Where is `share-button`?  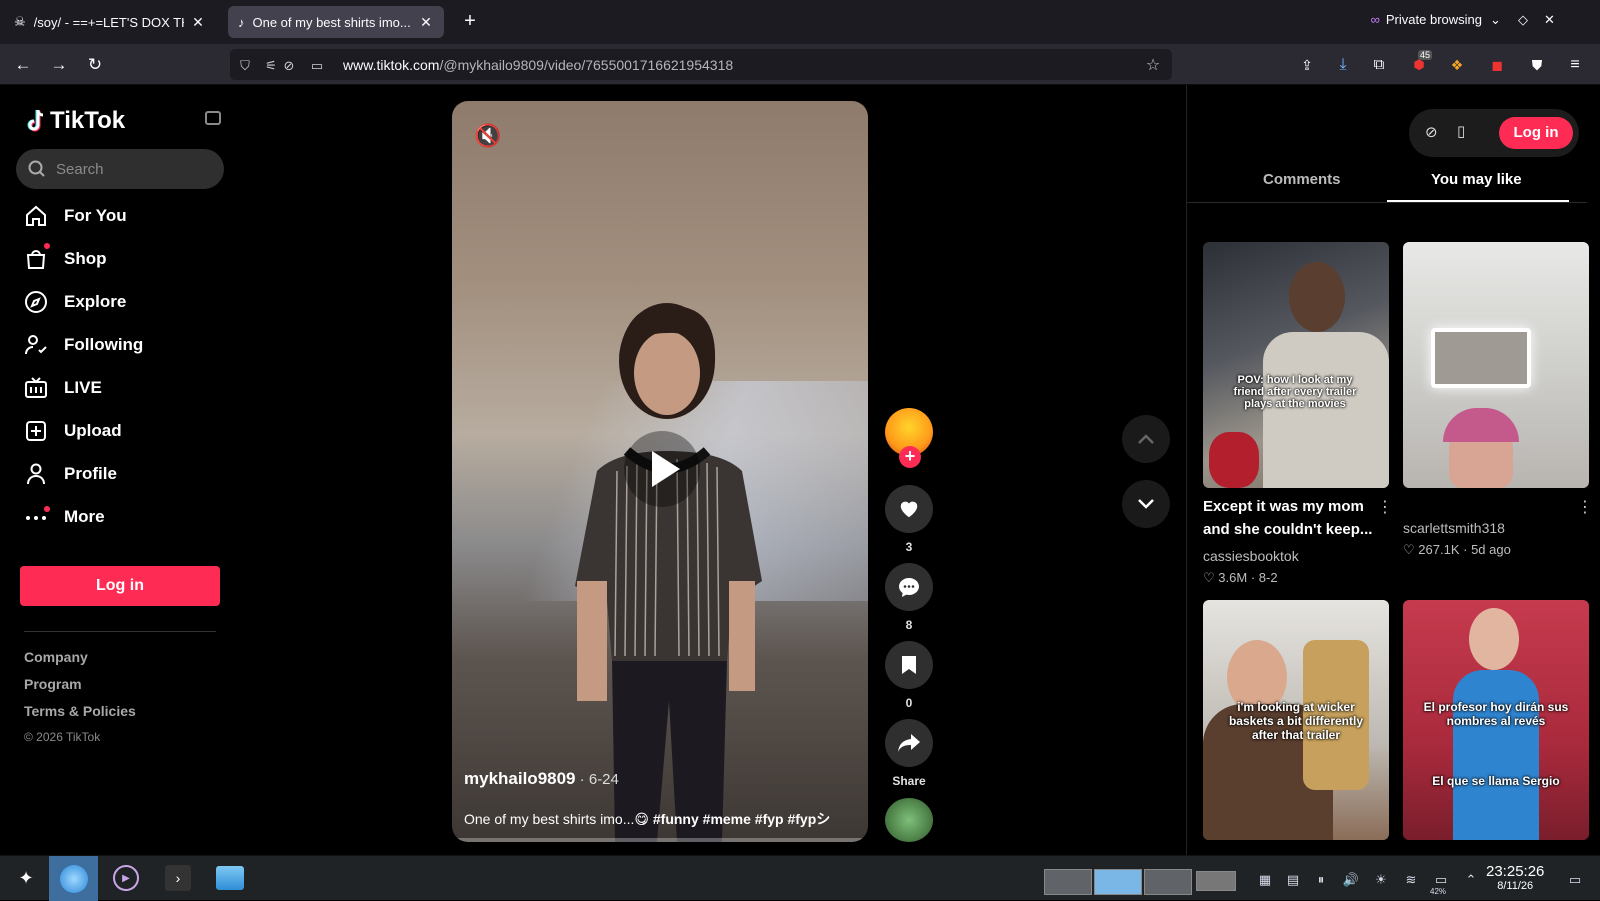 share-button is located at coordinates (909, 743).